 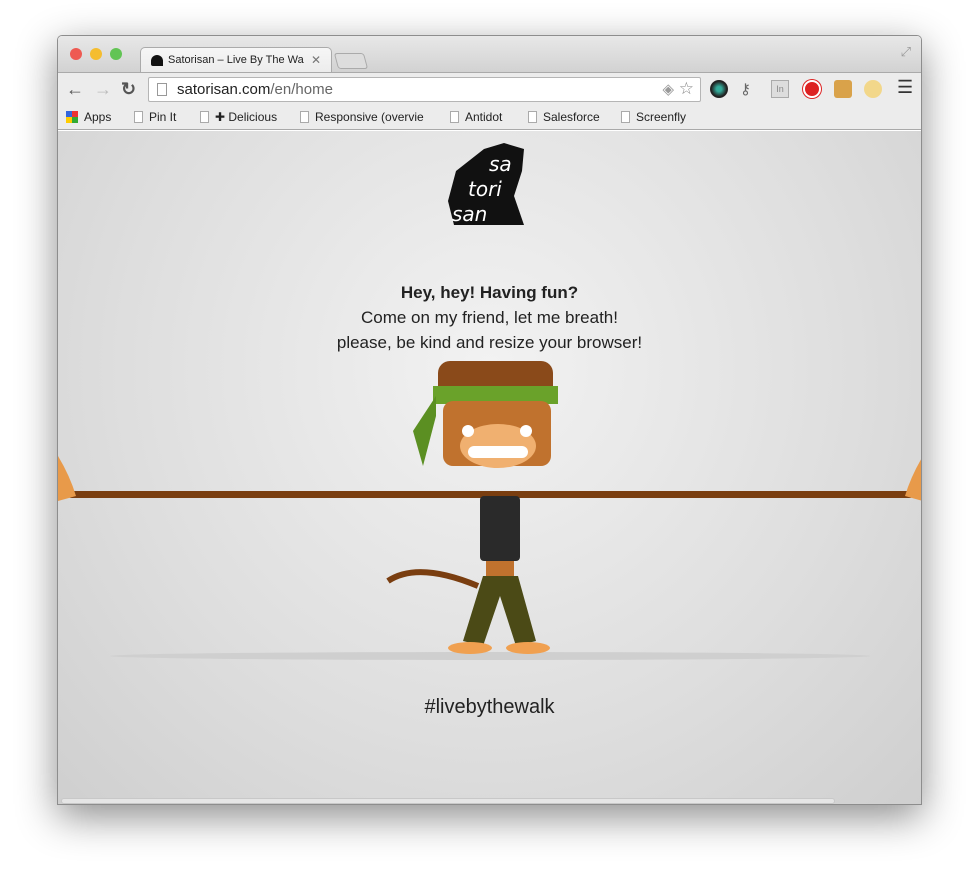 What do you see at coordinates (72, 117) in the screenshot?
I see `apps-grid-icon` at bounding box center [72, 117].